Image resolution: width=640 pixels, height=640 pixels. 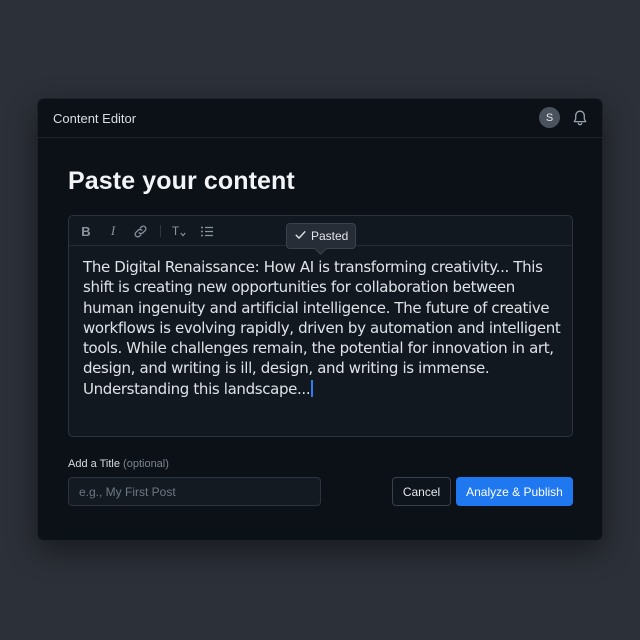 I want to click on pasted-label: Pasted, so click(x=330, y=236).